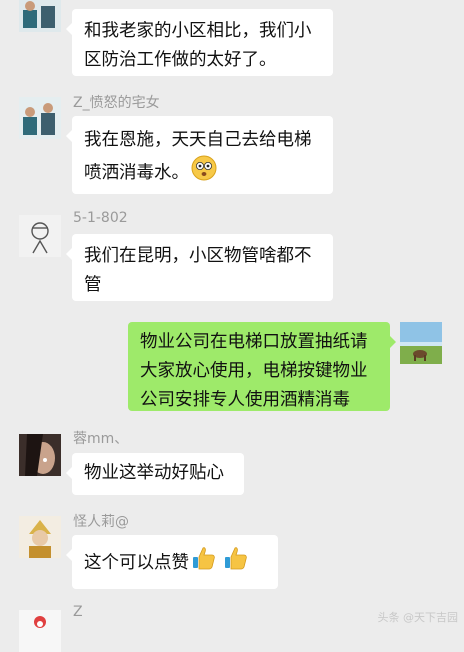 The height and width of the screenshot is (652, 464). I want to click on message-bubble: 和我老家的小区相比，我们小区防治工作做的太好了。, so click(199, 42).